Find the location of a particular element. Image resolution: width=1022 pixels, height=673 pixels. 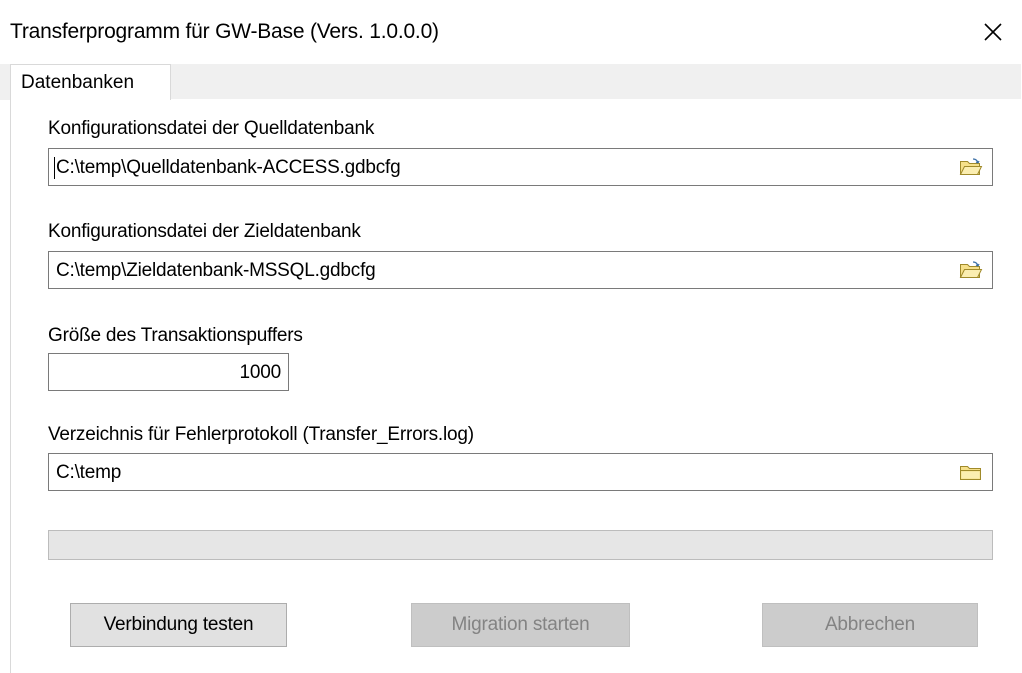

migration-progress-bar is located at coordinates (520, 545).